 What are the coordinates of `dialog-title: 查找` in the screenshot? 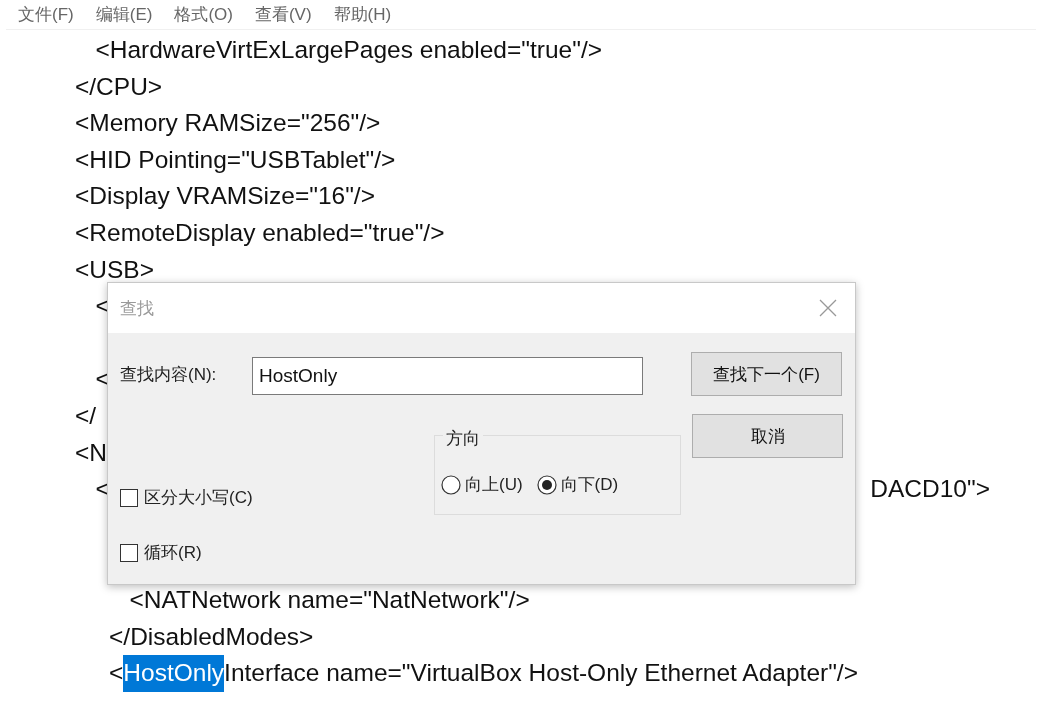 It's located at (137, 308).